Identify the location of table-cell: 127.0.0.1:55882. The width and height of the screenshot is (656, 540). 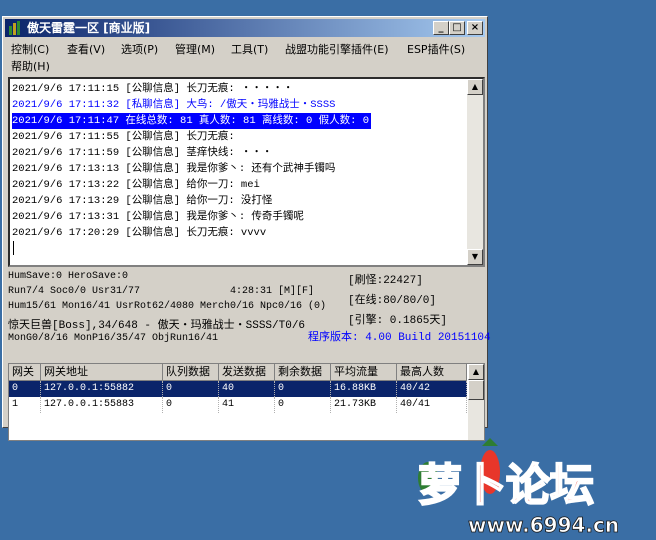
(102, 389).